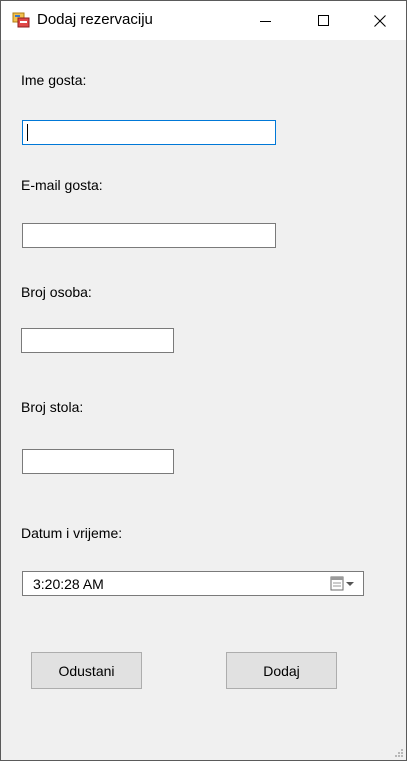 The width and height of the screenshot is (407, 761). What do you see at coordinates (68, 584) in the screenshot?
I see `datetime-value: 3:20:28 AM` at bounding box center [68, 584].